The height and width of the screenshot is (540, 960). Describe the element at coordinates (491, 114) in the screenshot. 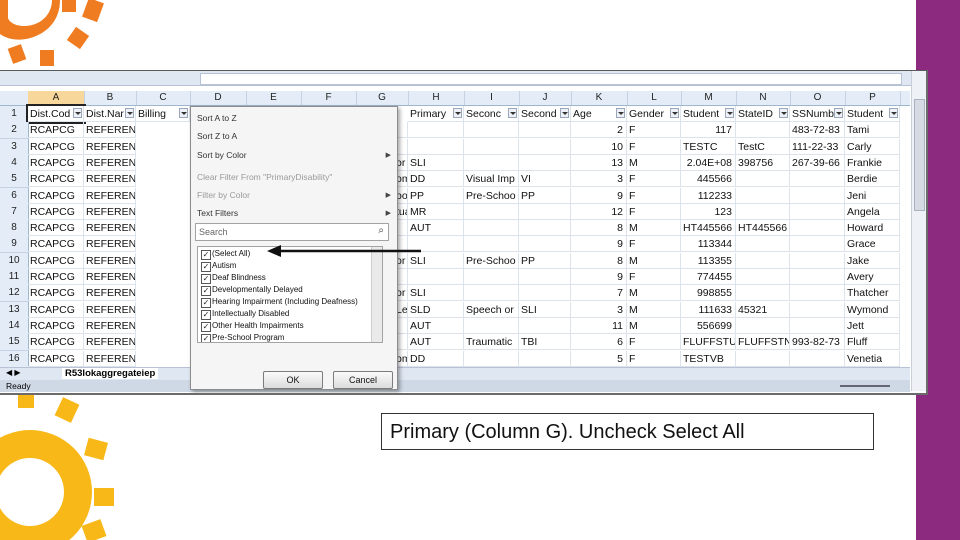

I see `header-cell: Seconc` at that location.